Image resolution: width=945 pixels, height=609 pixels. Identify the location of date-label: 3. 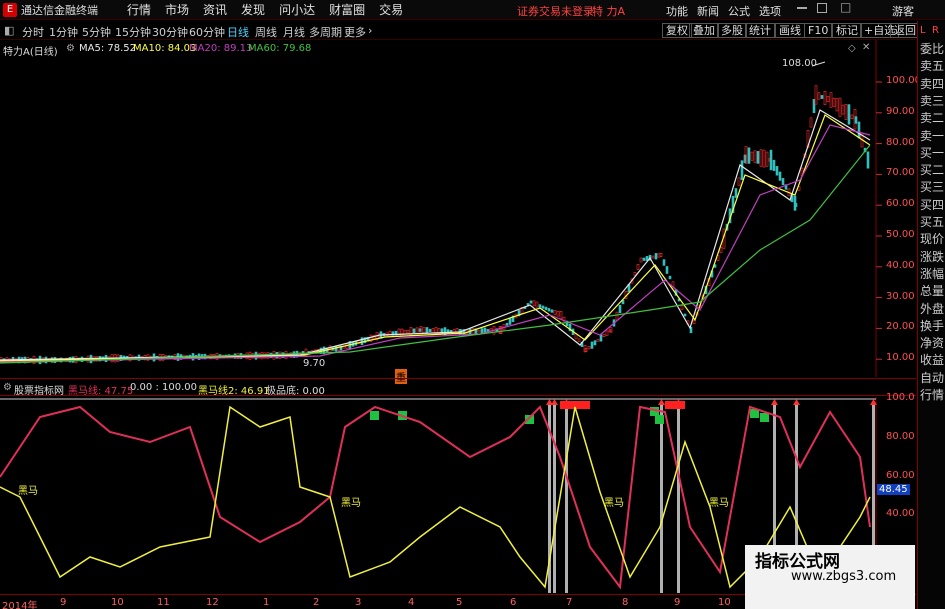
(358, 602).